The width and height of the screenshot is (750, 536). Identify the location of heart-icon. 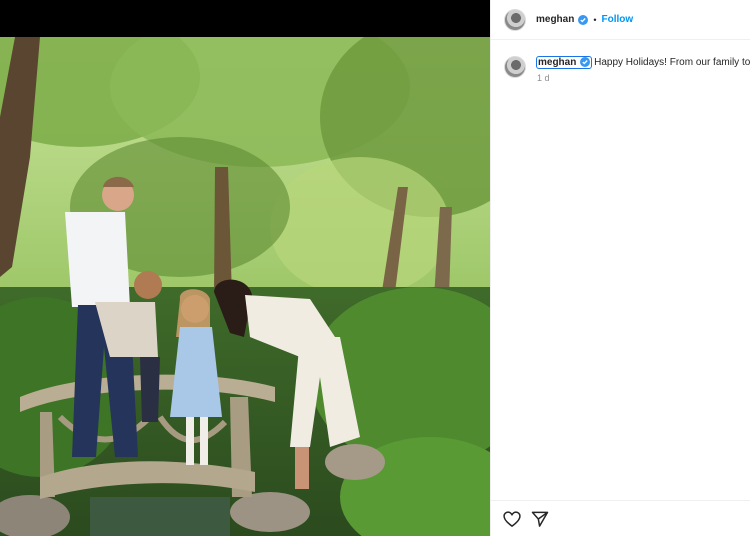
(512, 519).